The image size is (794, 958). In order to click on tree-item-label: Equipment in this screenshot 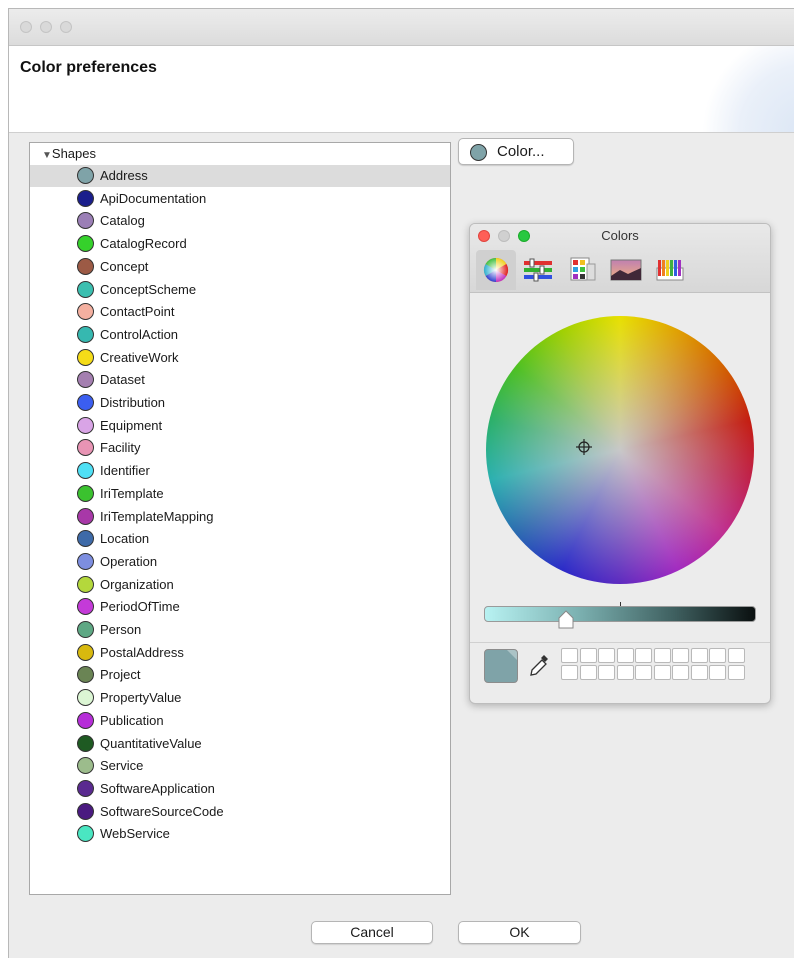, I will do `click(131, 425)`.